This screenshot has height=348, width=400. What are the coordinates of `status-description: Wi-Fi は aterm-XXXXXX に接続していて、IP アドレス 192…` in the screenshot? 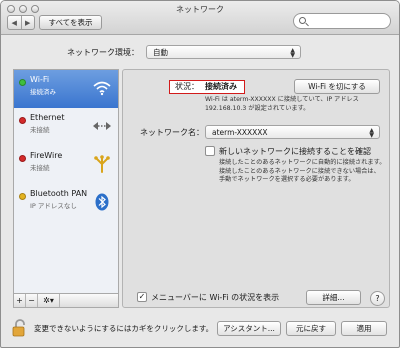 It's located at (282, 104).